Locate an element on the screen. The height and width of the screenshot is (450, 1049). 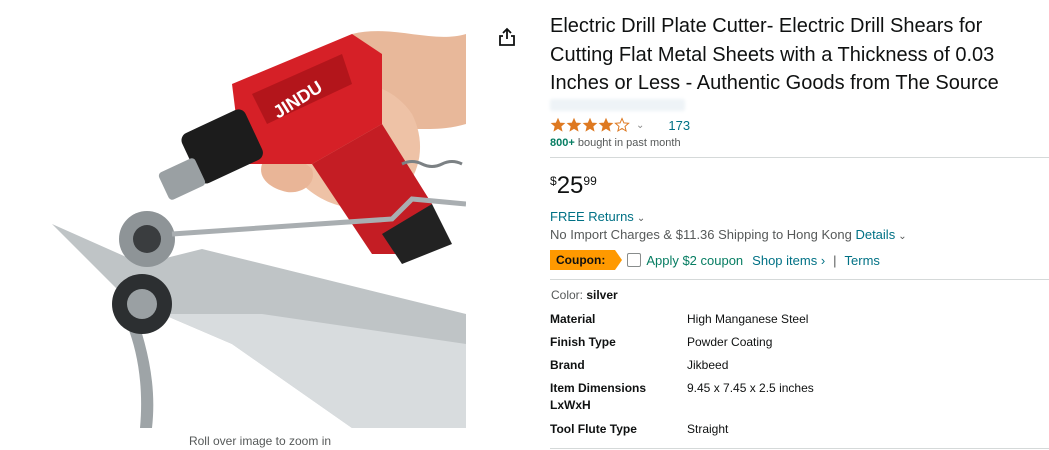
free-returns-label: FREE Returns is located at coordinates (592, 216).